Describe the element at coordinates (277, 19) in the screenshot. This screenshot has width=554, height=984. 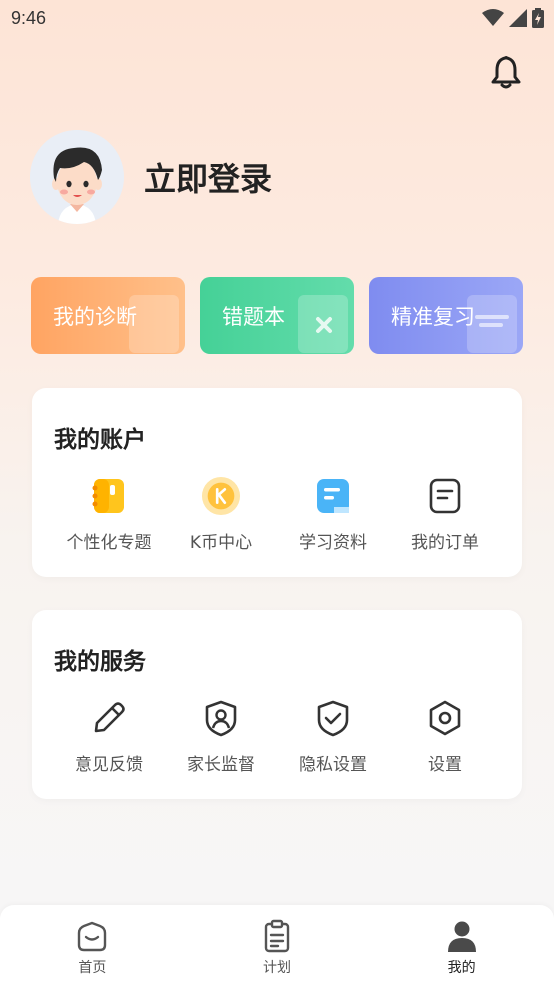
I see `status-bar: 9:46` at that location.